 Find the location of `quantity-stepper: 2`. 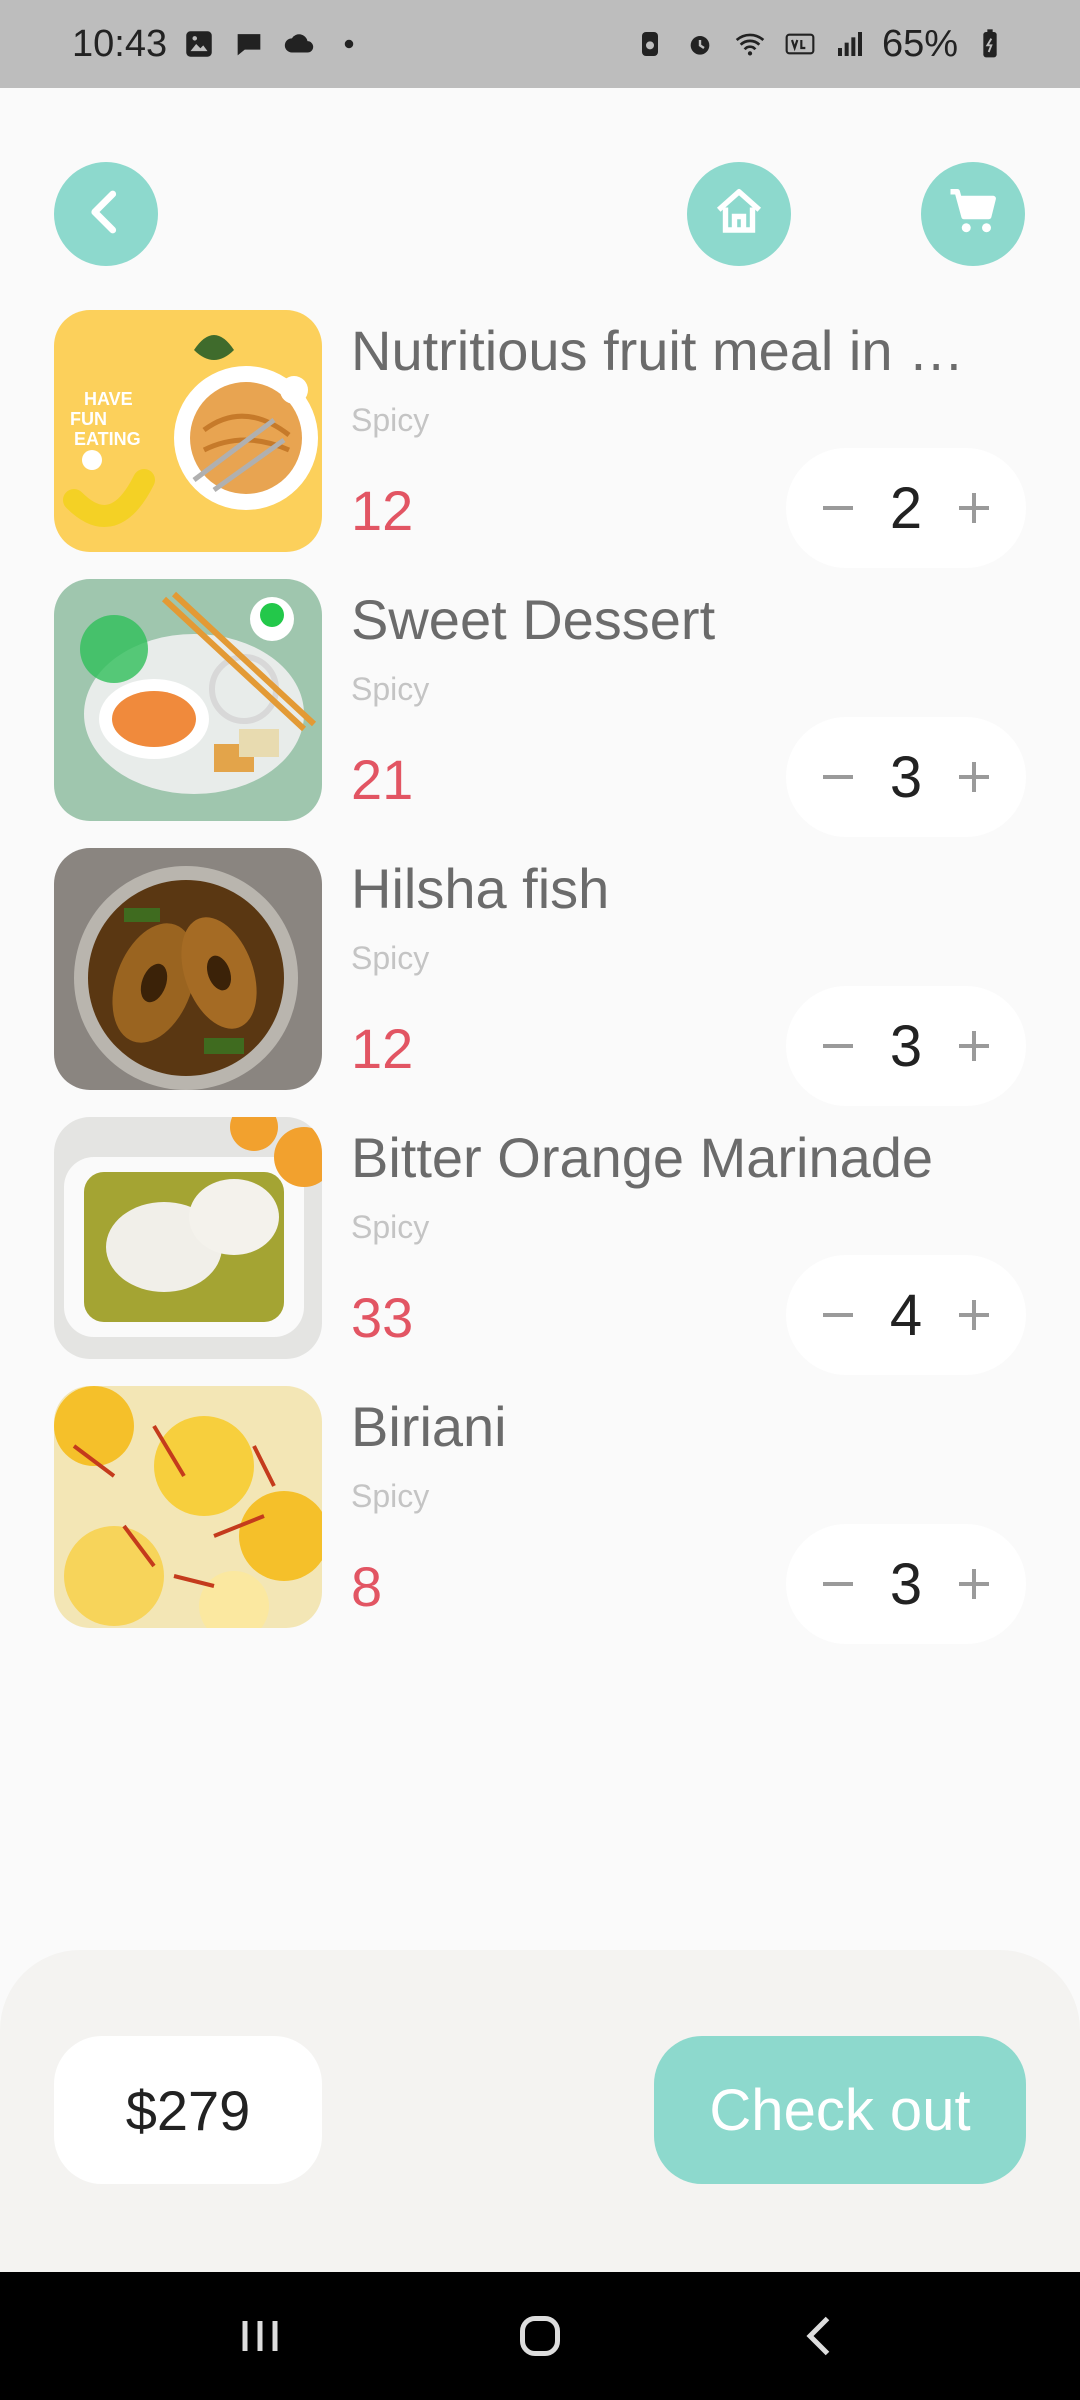

quantity-stepper: 2 is located at coordinates (906, 508).